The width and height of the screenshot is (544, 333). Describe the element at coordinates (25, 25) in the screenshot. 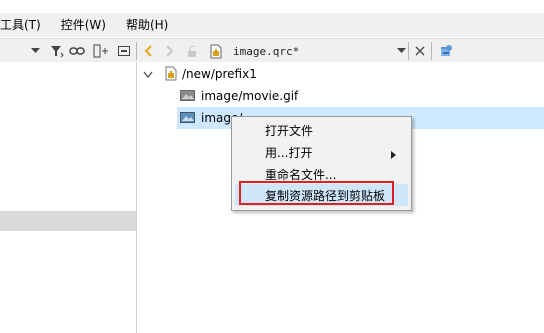

I see `menu-tools: 工具(T)` at that location.